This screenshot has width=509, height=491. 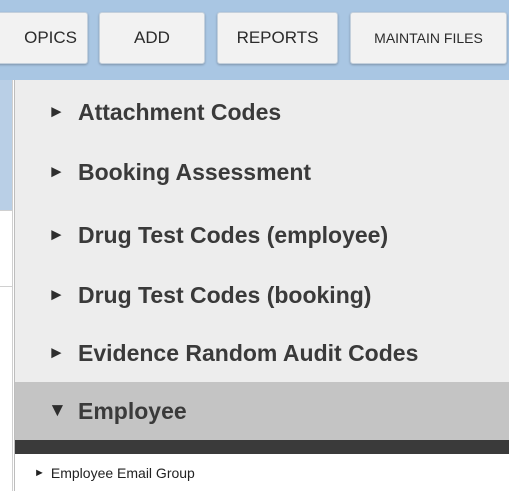 I want to click on menu-item-employee: ▼ Employee, so click(x=262, y=411).